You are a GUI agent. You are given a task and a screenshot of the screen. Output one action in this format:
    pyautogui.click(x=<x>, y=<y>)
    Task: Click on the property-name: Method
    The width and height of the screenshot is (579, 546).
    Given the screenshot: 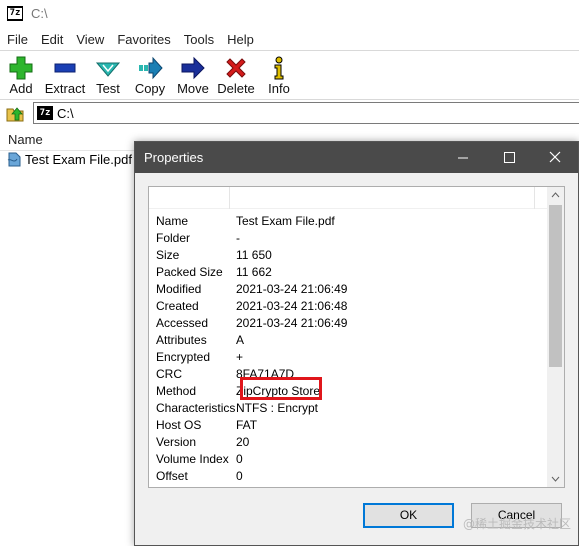 What is the action you would take?
    pyautogui.click(x=176, y=391)
    